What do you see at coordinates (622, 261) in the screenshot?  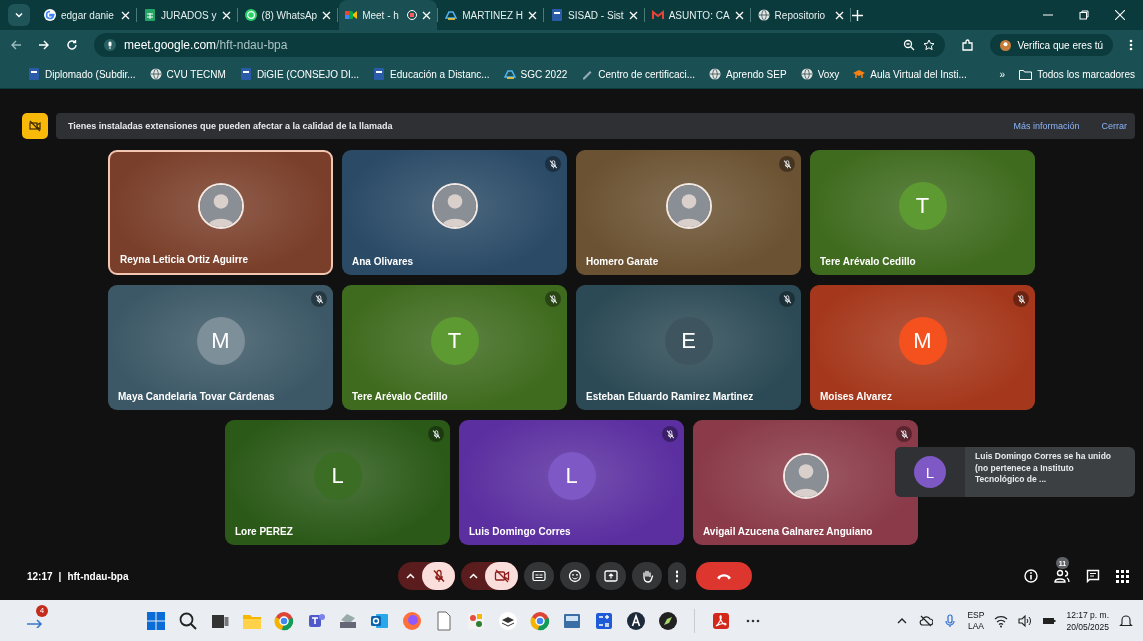 I see `participant-name: Homero Garate` at bounding box center [622, 261].